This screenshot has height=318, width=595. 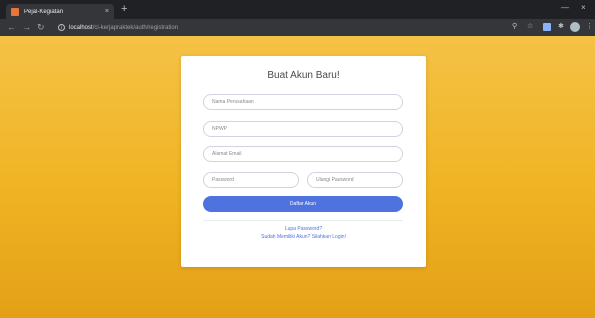 What do you see at coordinates (303, 237) in the screenshot?
I see `login-link: Sudah Memiliki Akun? Silahkan Login!` at bounding box center [303, 237].